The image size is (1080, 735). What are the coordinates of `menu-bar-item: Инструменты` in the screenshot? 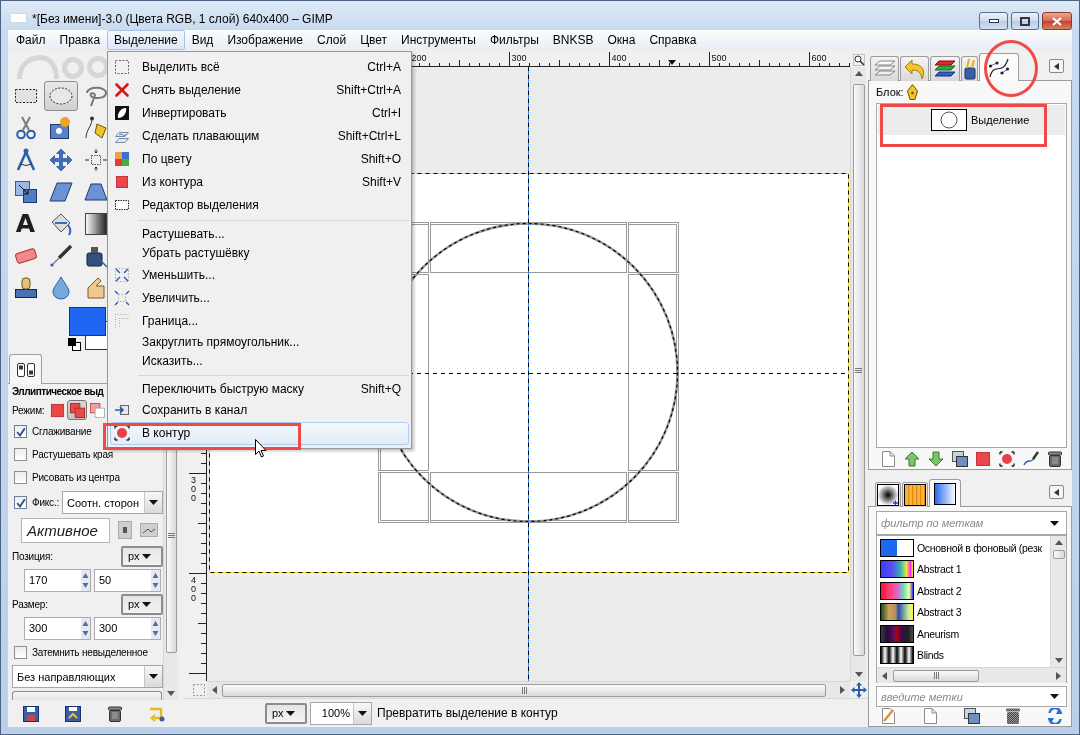 It's located at (438, 40).